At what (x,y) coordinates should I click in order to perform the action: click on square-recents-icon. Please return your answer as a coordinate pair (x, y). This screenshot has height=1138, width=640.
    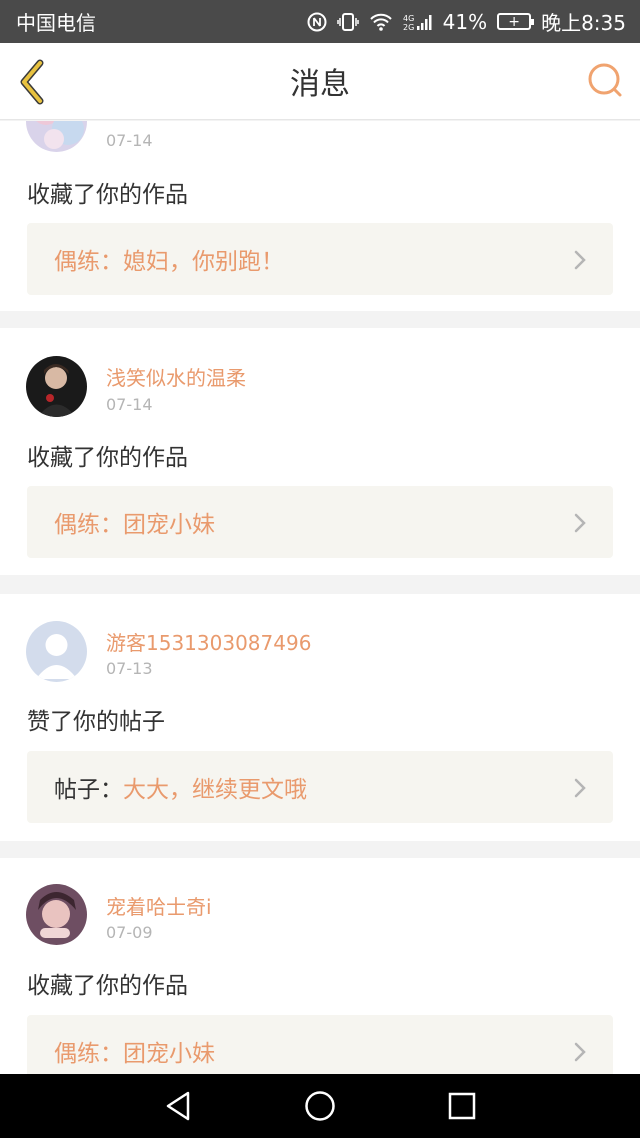
    Looking at the image, I should click on (462, 1106).